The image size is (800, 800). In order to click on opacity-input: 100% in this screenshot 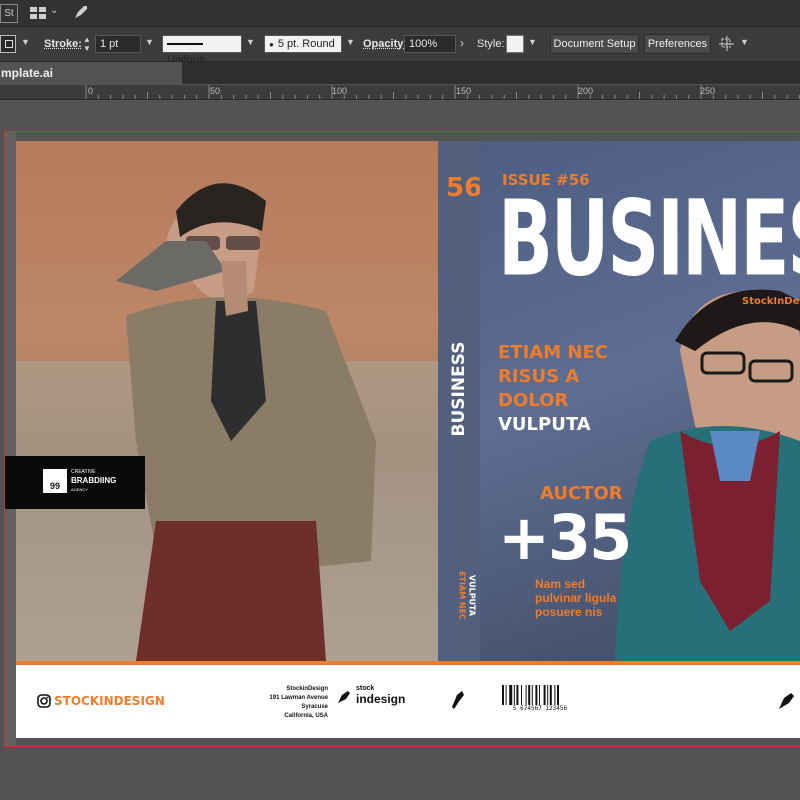, I will do `click(430, 44)`.